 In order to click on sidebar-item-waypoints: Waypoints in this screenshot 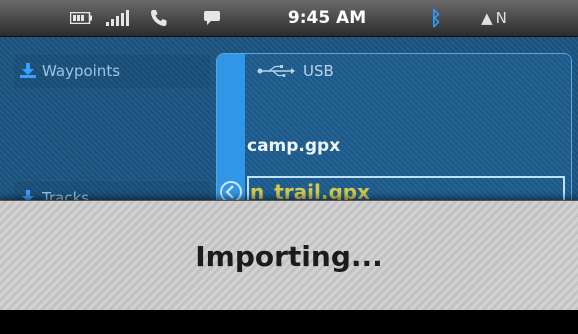, I will do `click(112, 70)`.